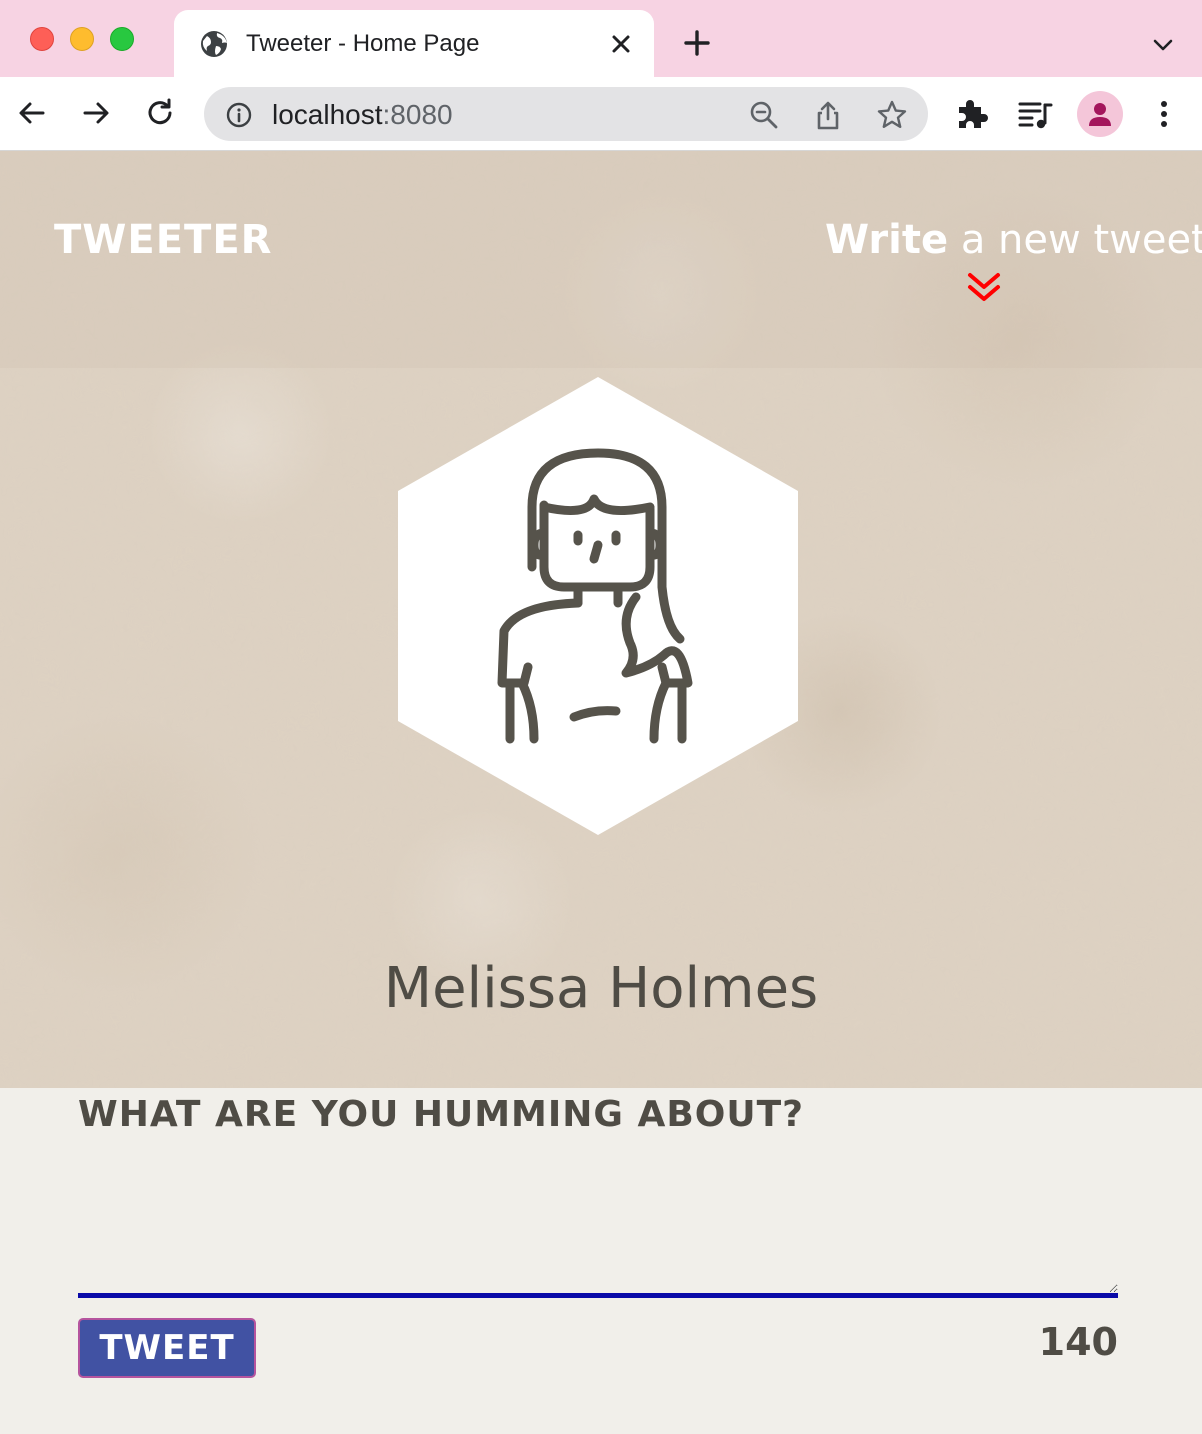 This screenshot has width=1202, height=1434. Describe the element at coordinates (892, 115) in the screenshot. I see `bookmark-star-icon` at that location.